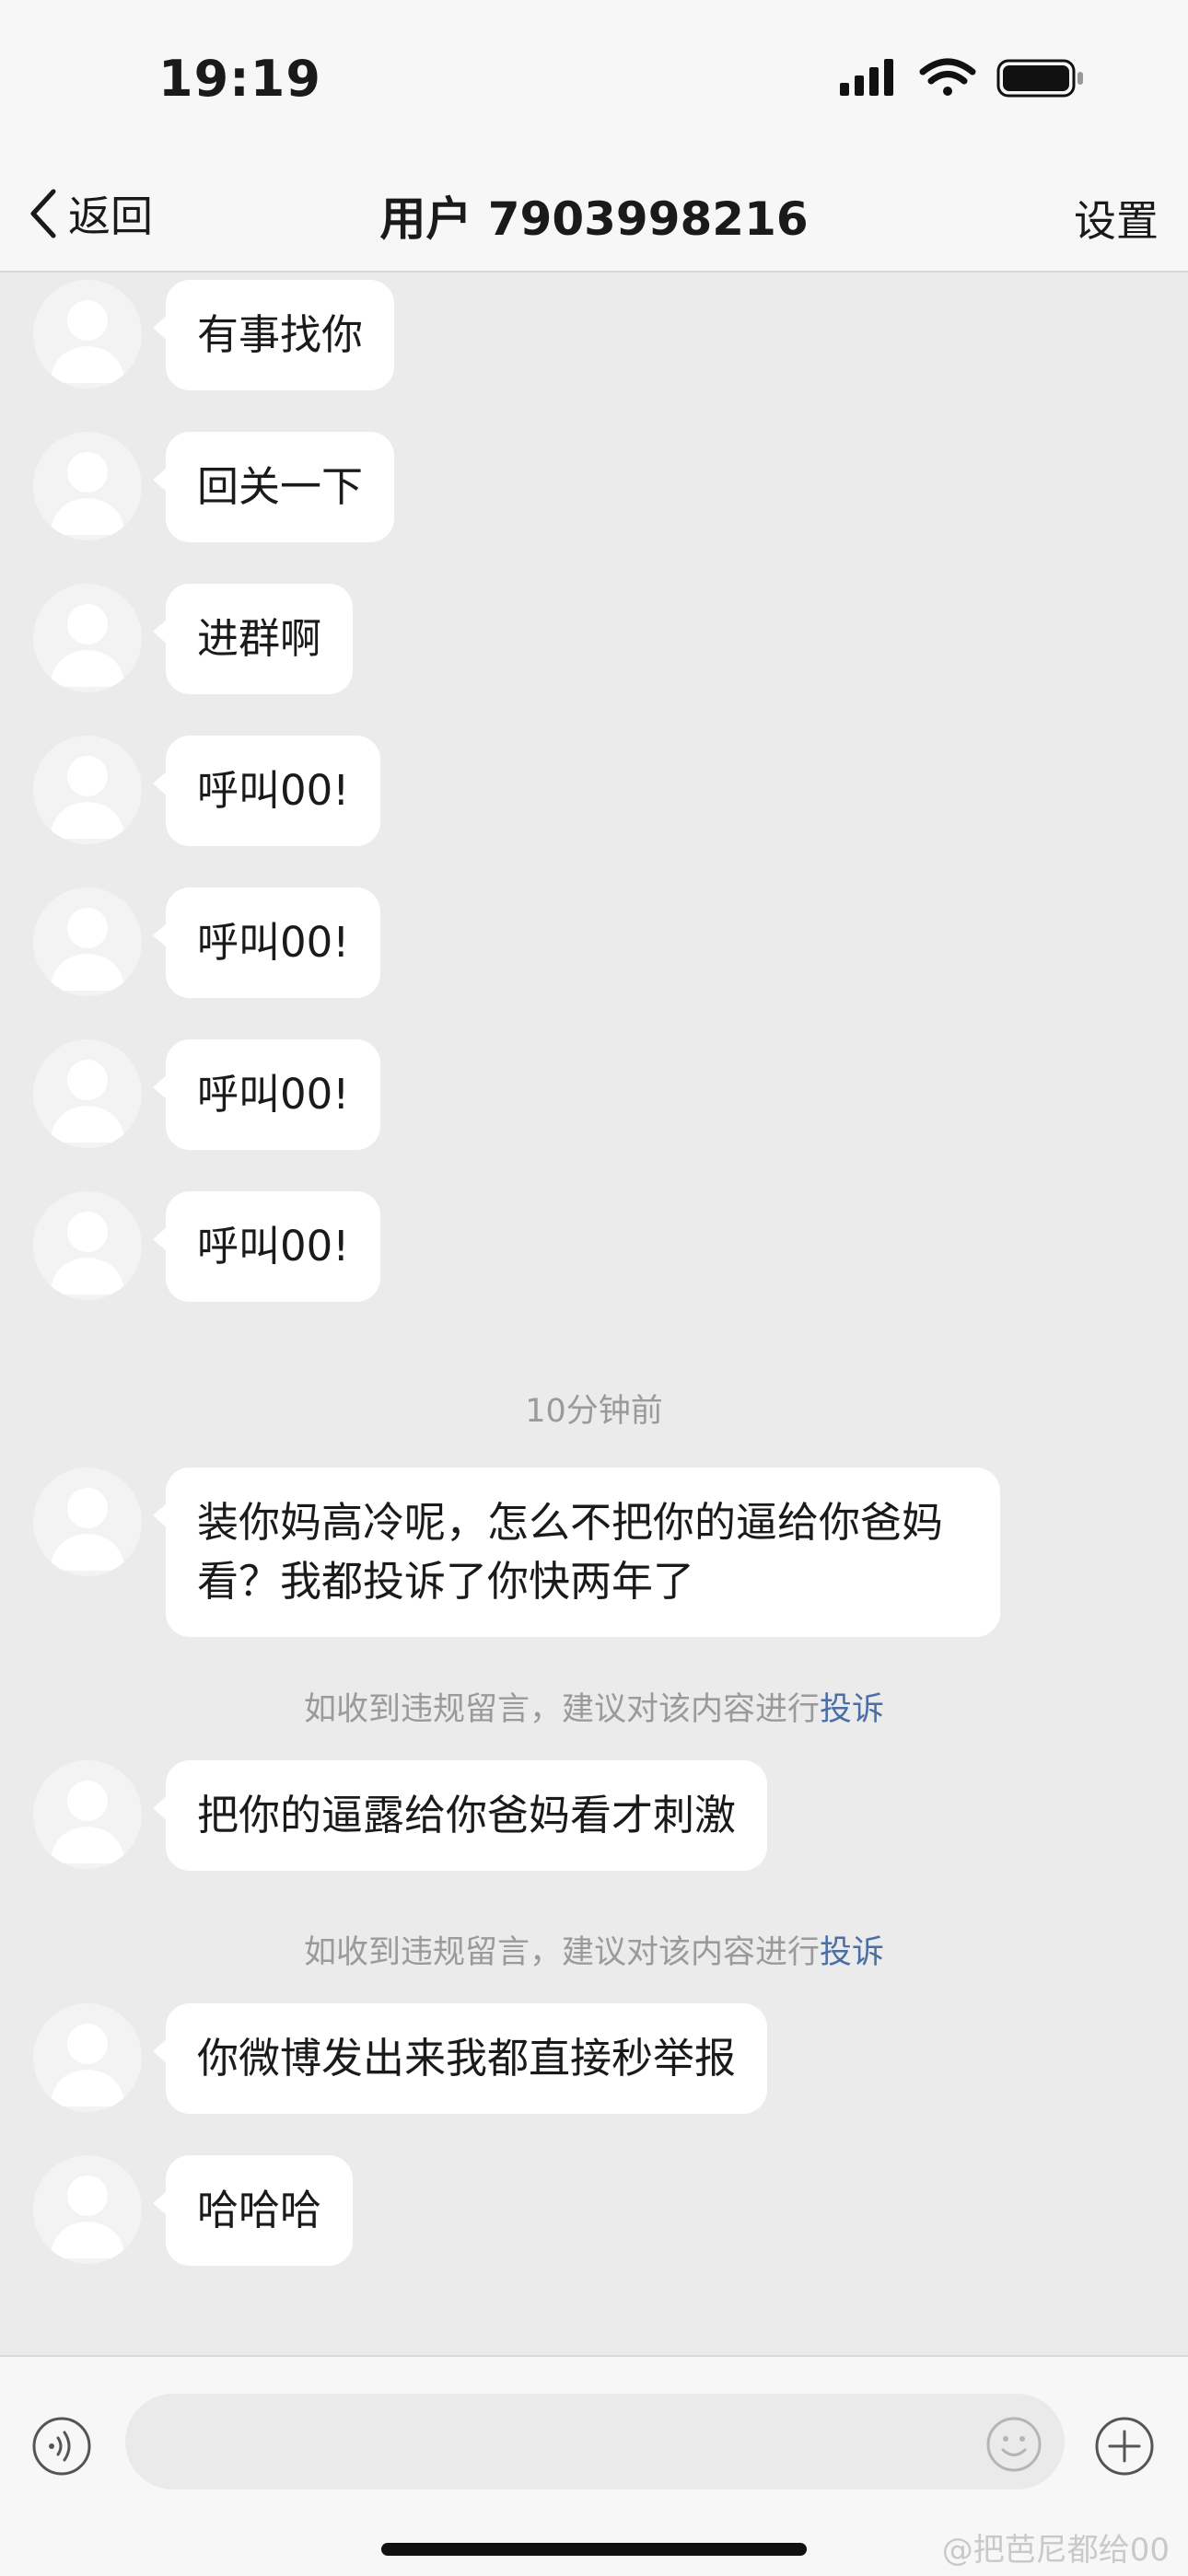 The height and width of the screenshot is (2576, 1188). Describe the element at coordinates (594, 1411) in the screenshot. I see `timestamp-label: 10分钟前` at that location.